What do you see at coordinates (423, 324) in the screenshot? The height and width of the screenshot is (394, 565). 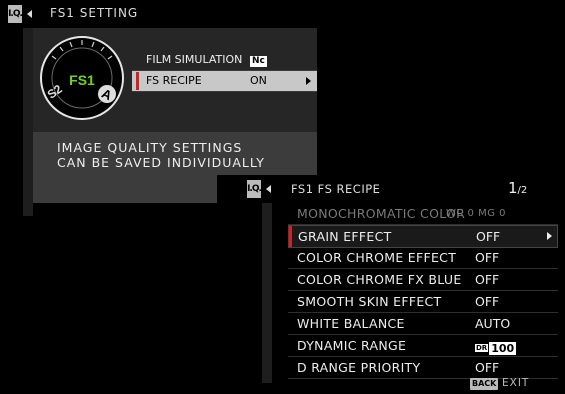 I see `list-item-white-balance: WHITE BALANCE AUTO` at bounding box center [423, 324].